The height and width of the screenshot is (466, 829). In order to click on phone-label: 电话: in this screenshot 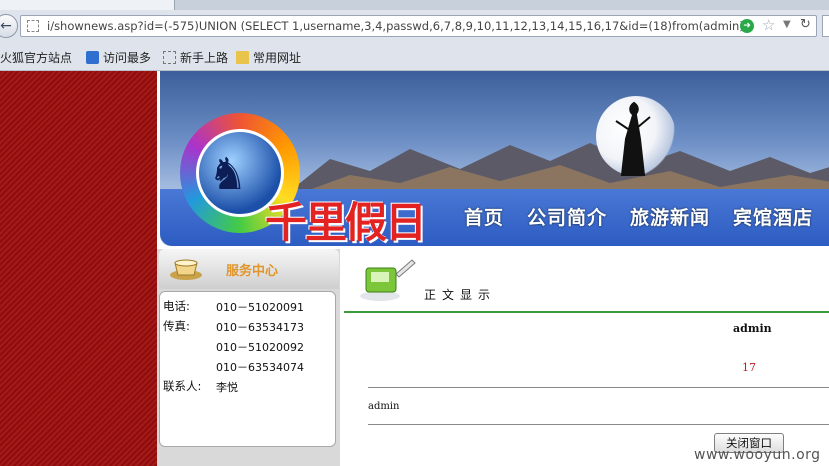, I will do `click(176, 306)`.